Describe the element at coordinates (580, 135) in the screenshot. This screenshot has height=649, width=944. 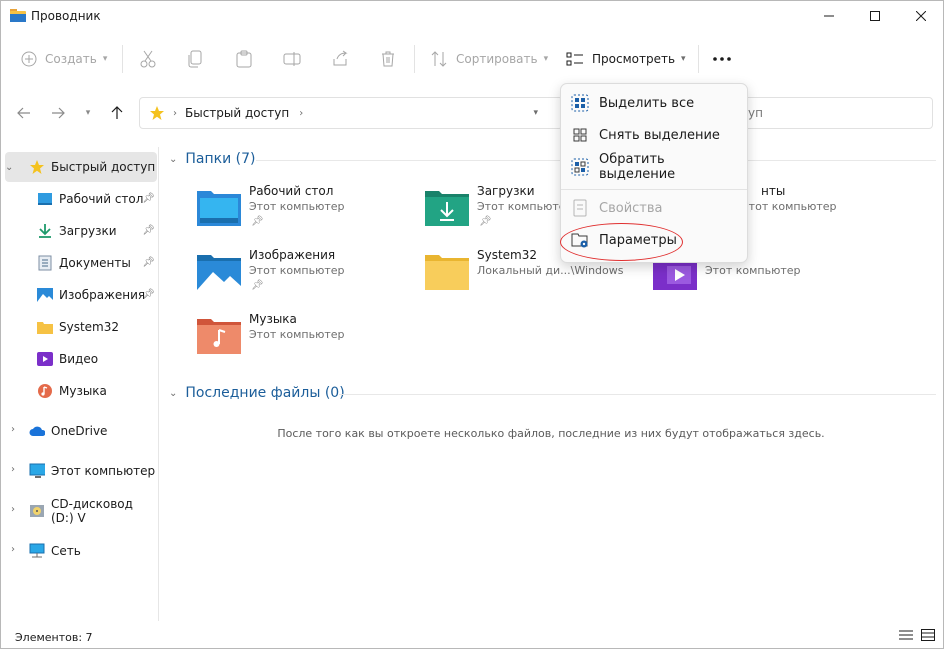
I see `select-none-icon` at that location.